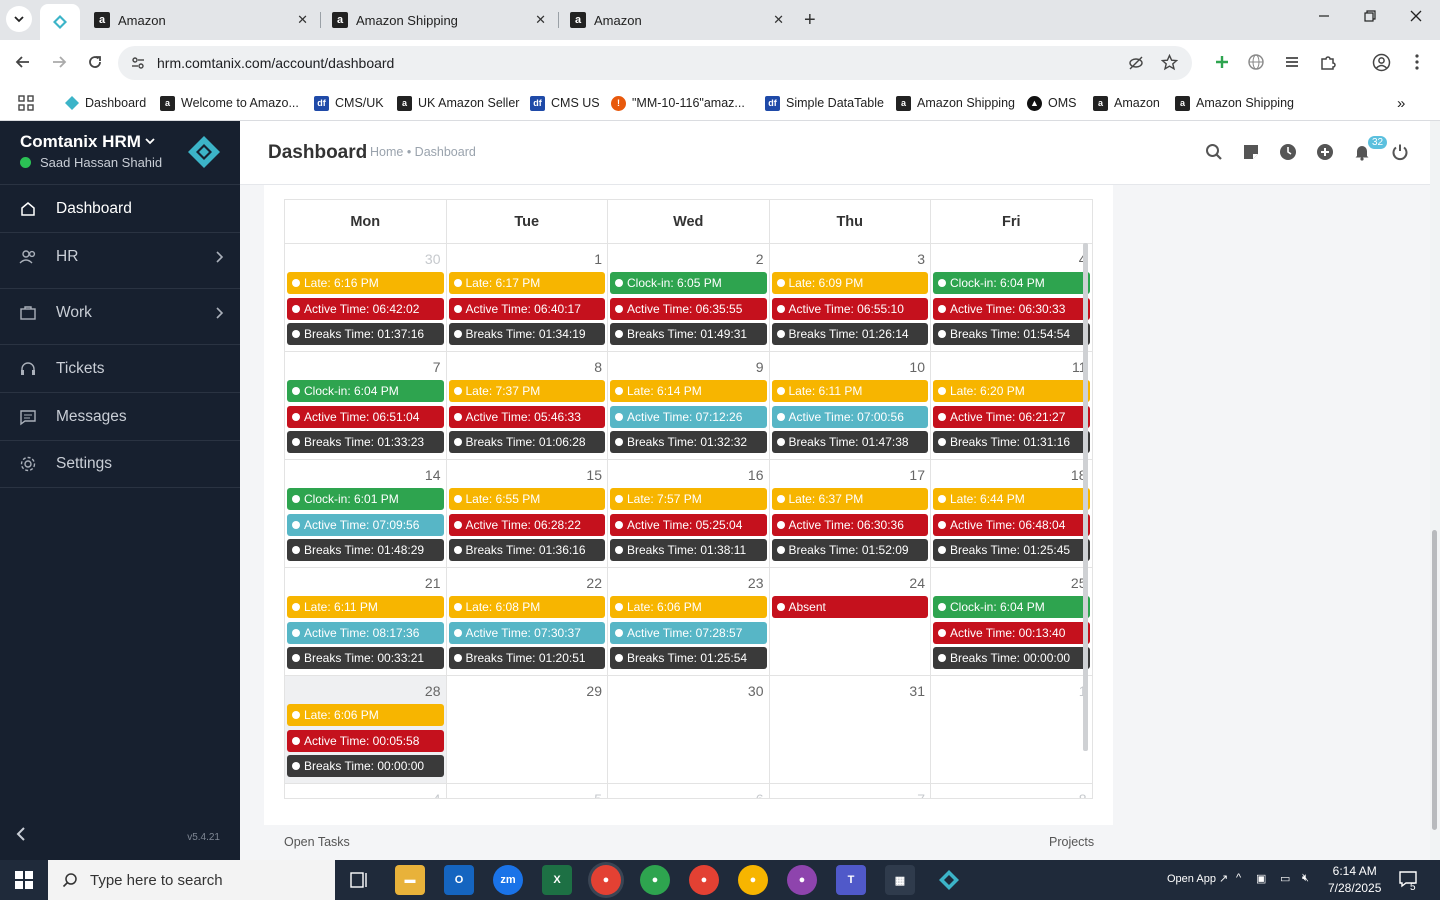 The height and width of the screenshot is (900, 1440). What do you see at coordinates (433, 583) in the screenshot?
I see `day-number: 21` at bounding box center [433, 583].